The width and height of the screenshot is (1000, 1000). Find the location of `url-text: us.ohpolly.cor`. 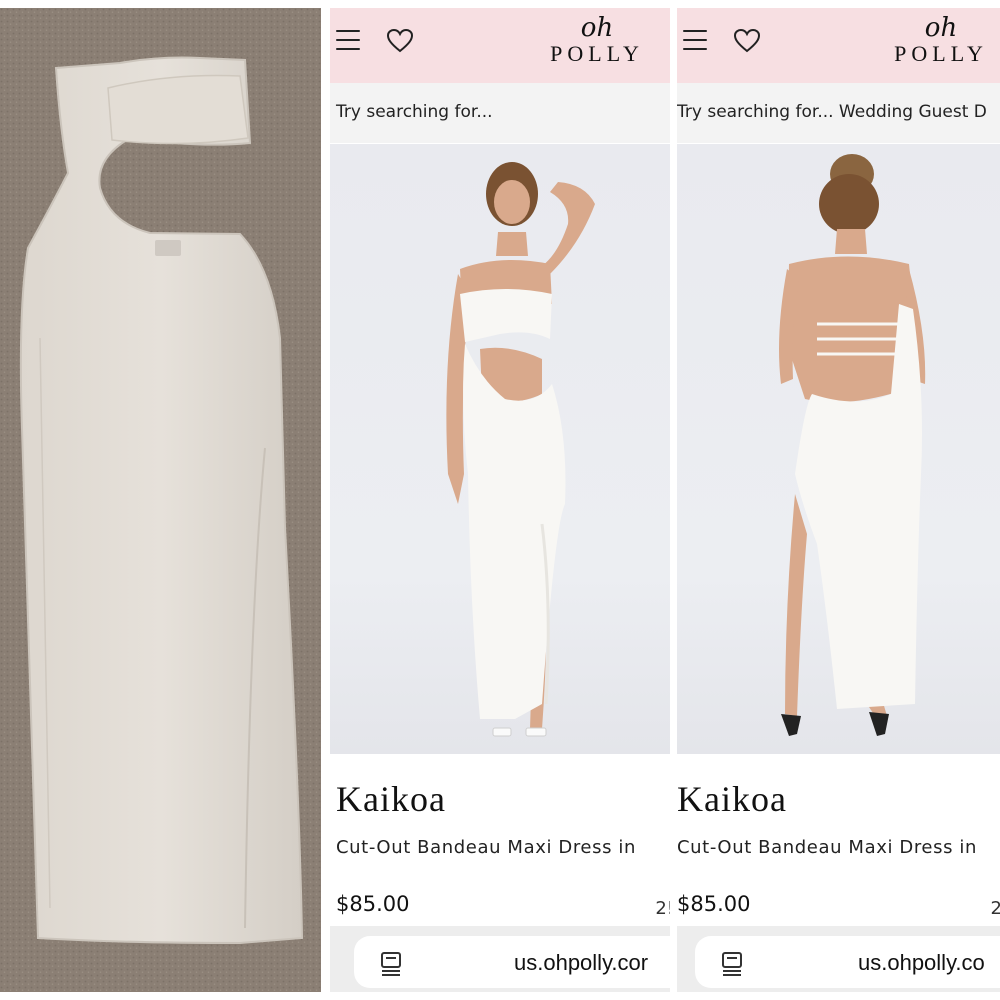

url-text: us.ohpolly.cor is located at coordinates (581, 962).